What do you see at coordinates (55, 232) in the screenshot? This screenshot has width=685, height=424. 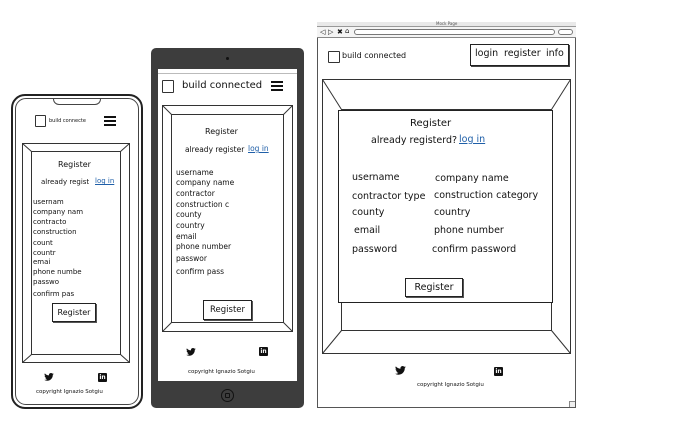 I see `field-label: construction` at bounding box center [55, 232].